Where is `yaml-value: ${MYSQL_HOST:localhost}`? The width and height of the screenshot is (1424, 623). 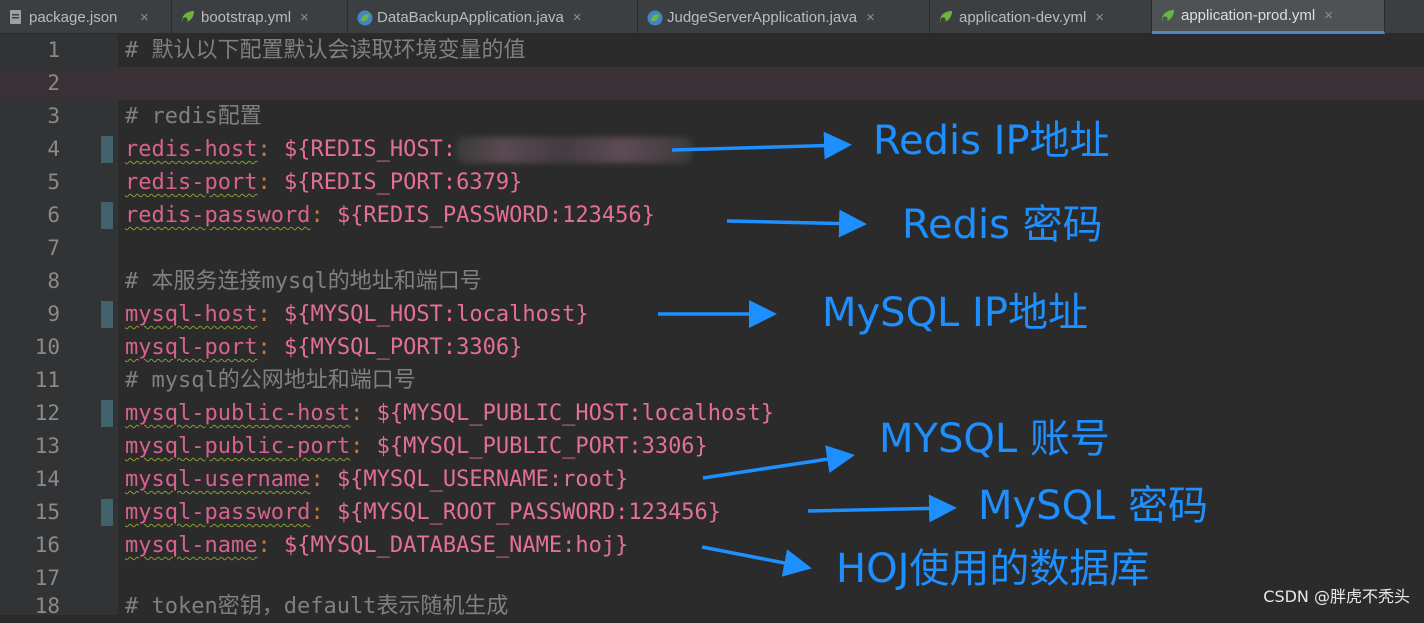 yaml-value: ${MYSQL_HOST:localhost} is located at coordinates (436, 314).